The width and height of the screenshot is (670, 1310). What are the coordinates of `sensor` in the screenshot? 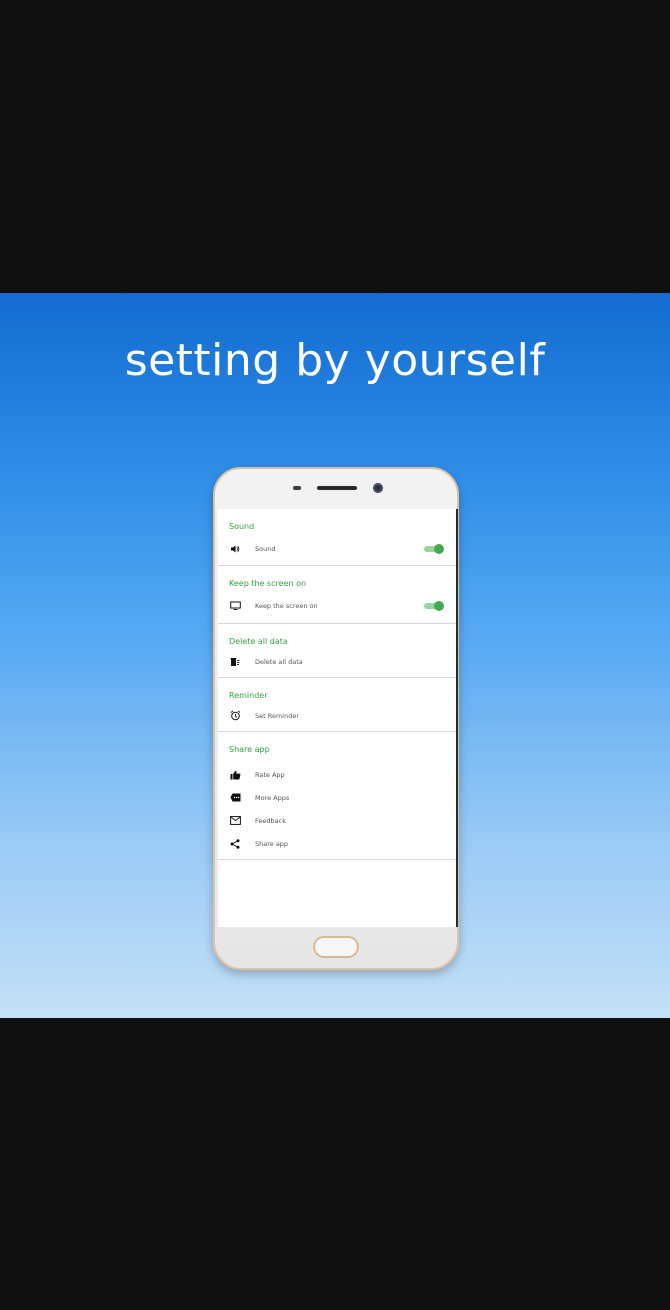 It's located at (297, 488).